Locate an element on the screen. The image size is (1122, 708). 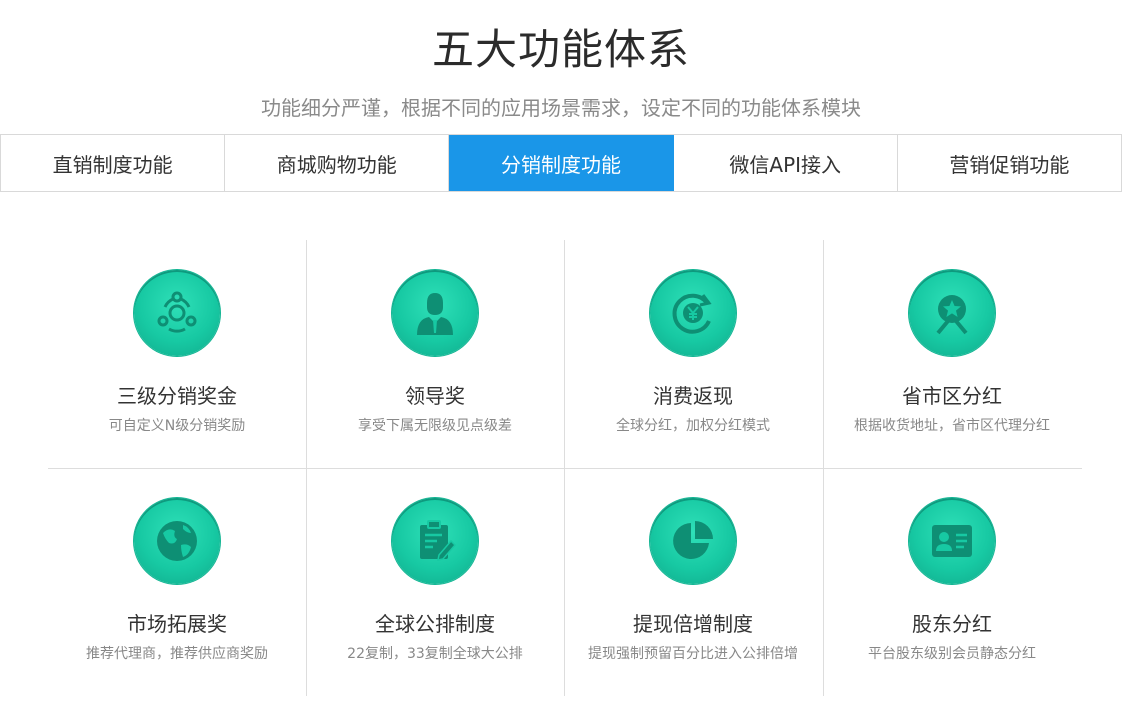
feature-card: 全球公排制度 22复制，33复制全球大公排 is located at coordinates (435, 582).